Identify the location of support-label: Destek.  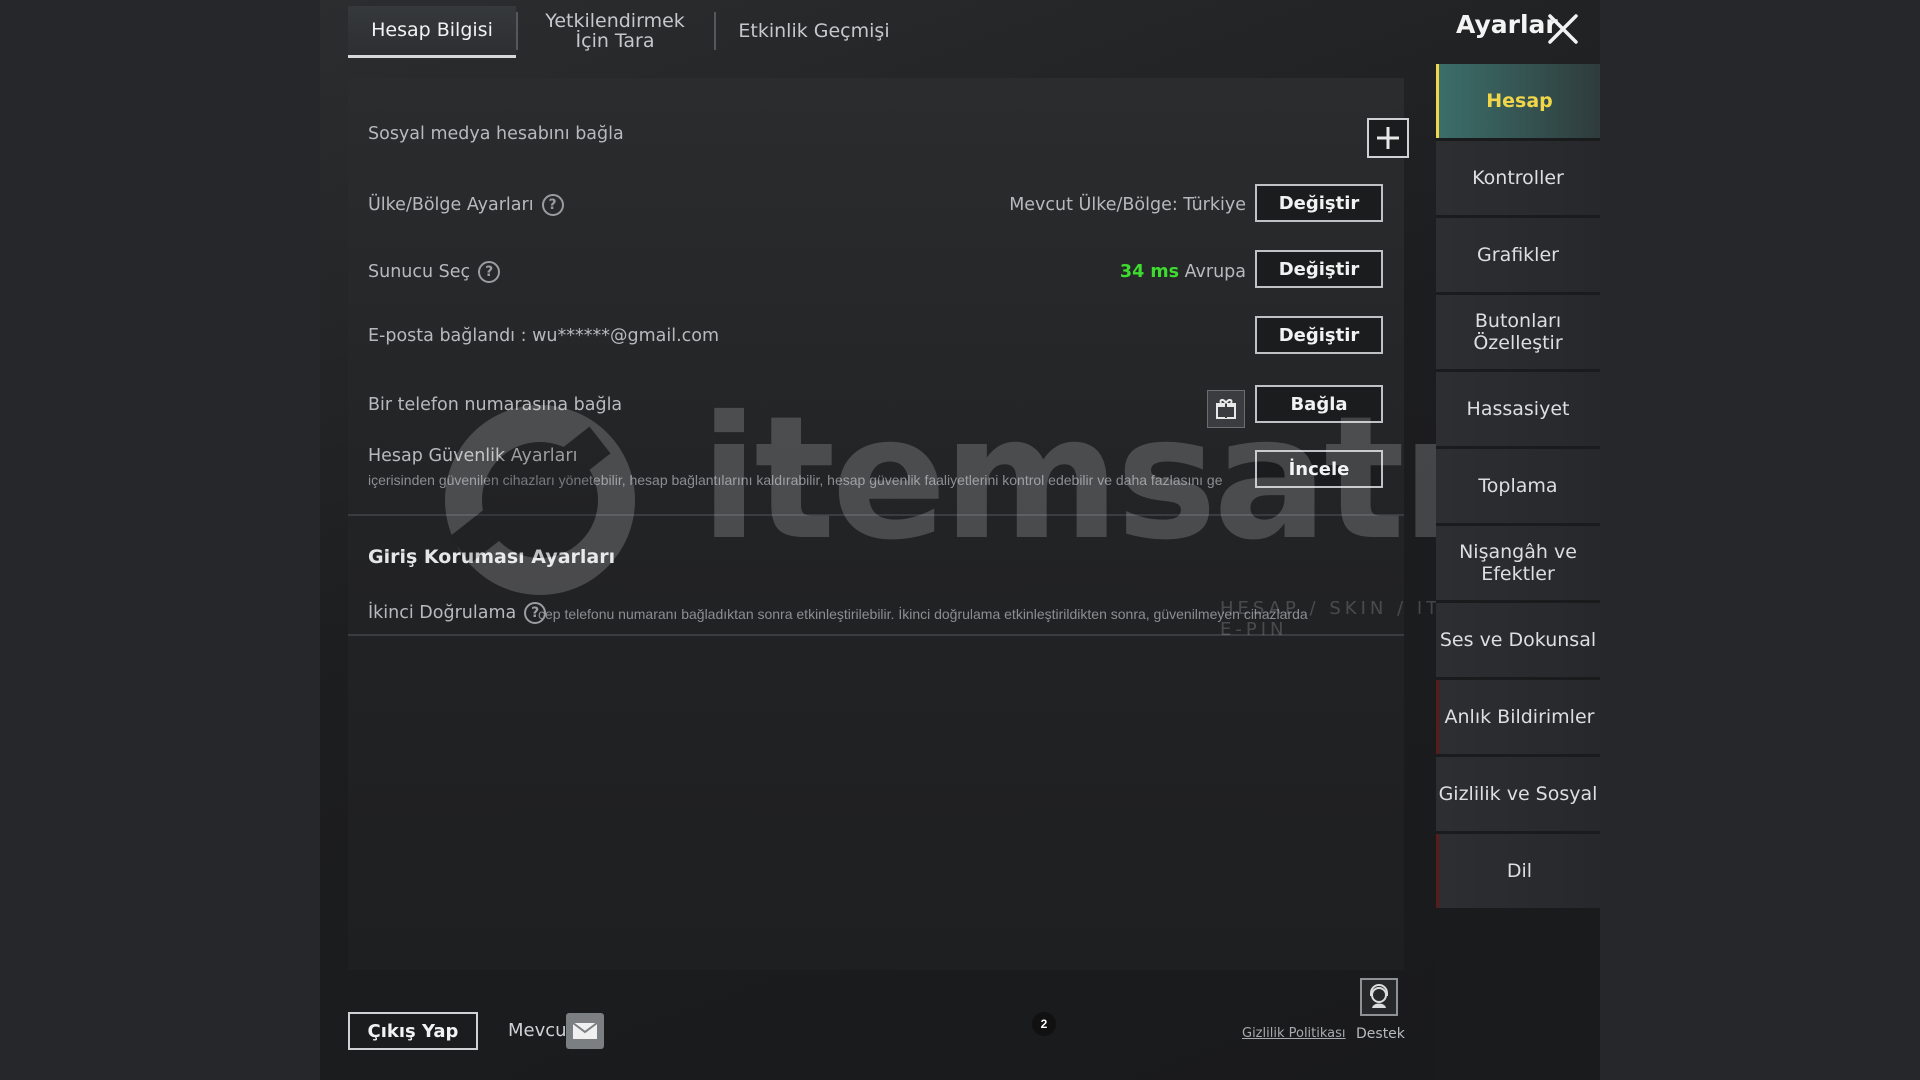
(1380, 1034).